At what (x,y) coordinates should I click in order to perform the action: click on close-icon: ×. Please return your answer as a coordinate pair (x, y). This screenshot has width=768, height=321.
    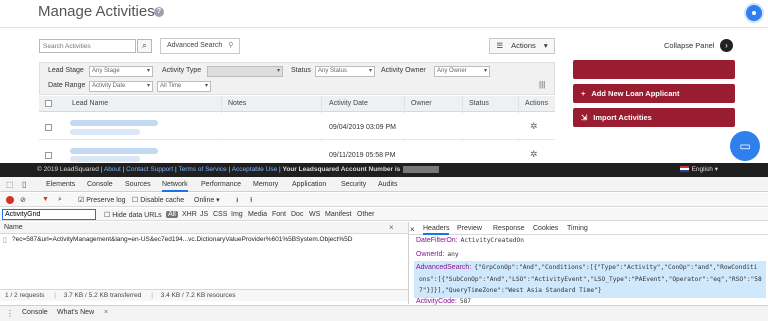
    Looking at the image, I should click on (391, 227).